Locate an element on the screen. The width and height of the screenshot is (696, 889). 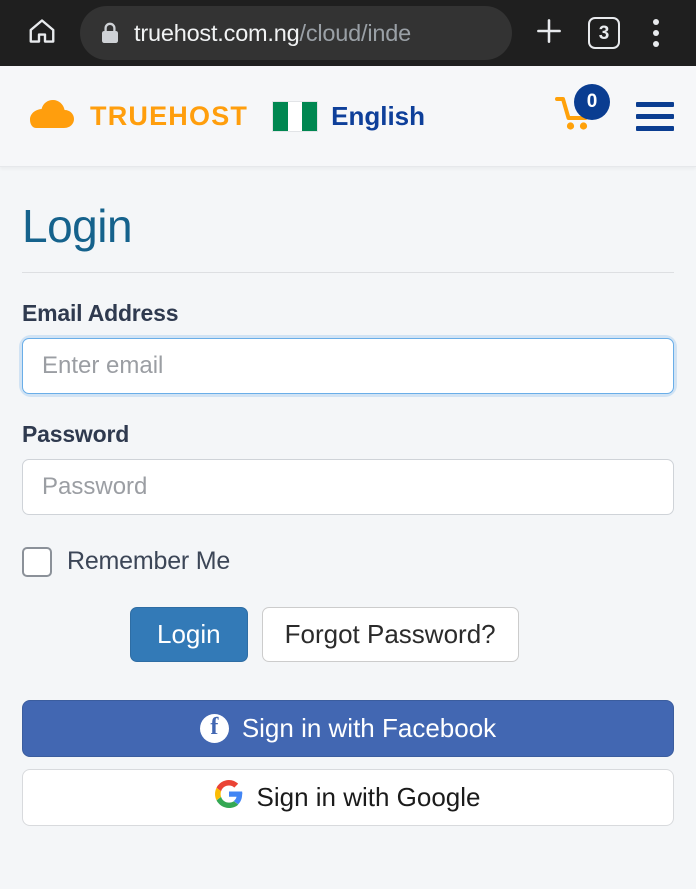
hamburger-menu-button is located at coordinates (655, 116).